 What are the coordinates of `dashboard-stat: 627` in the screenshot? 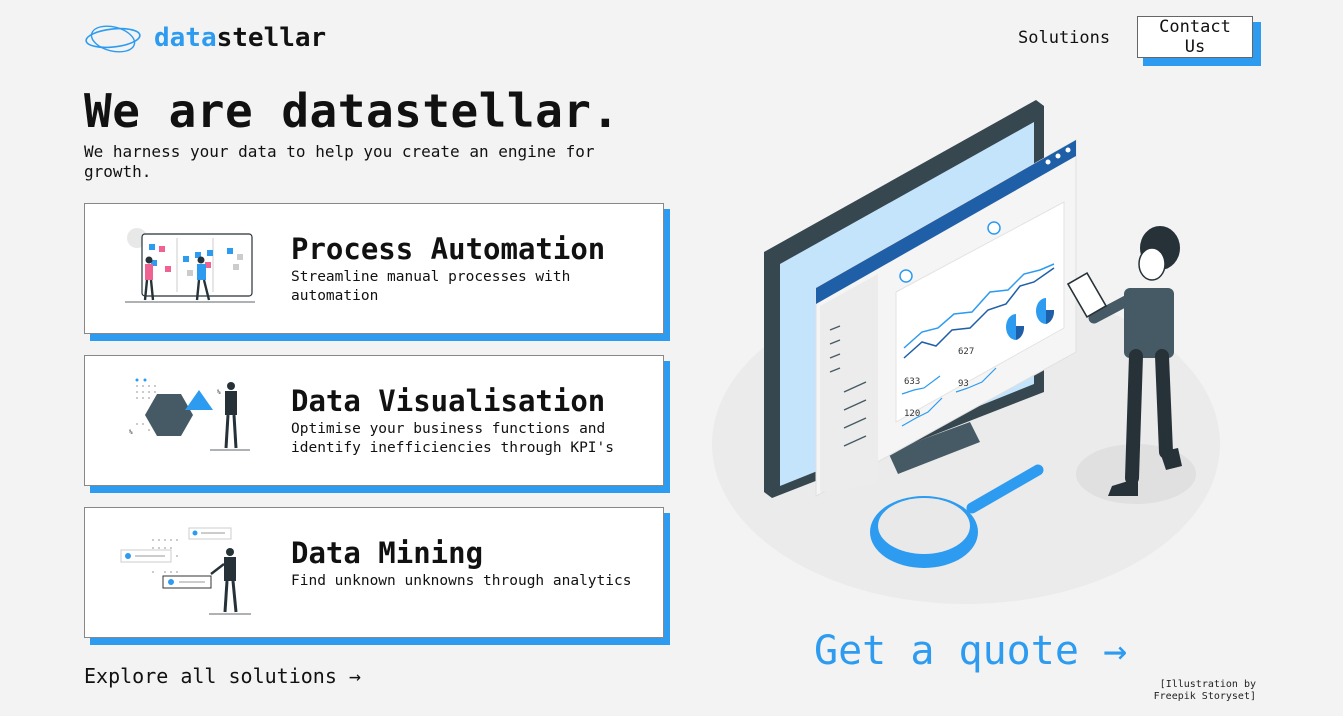 It's located at (966, 352).